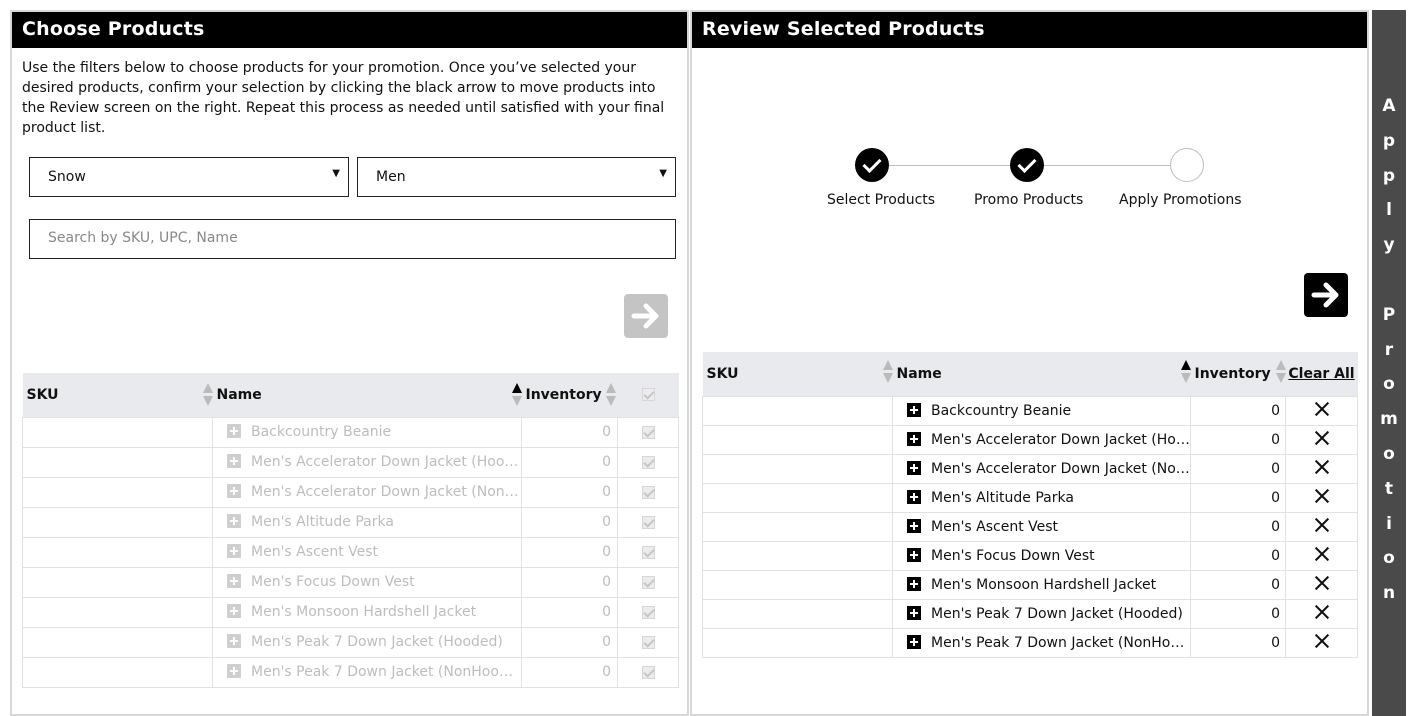 This screenshot has width=1418, height=716. I want to click on select-all-checkbox, so click(648, 395).